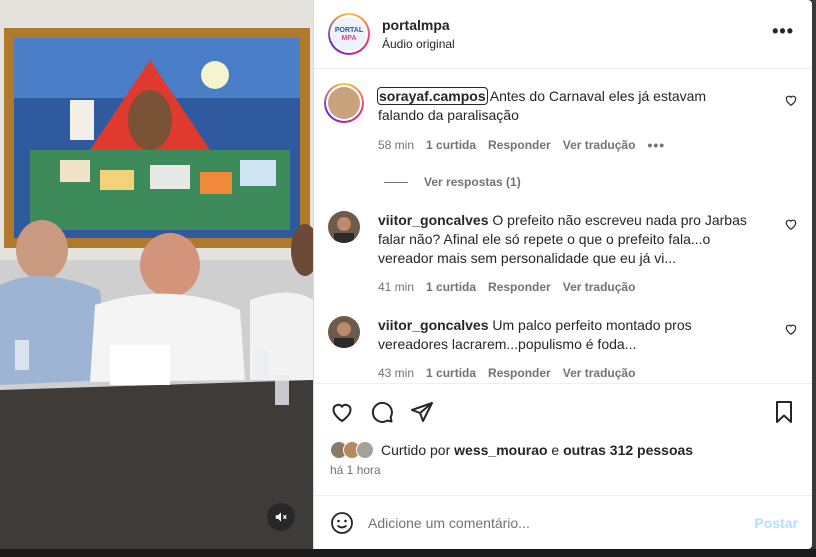 The height and width of the screenshot is (557, 816). Describe the element at coordinates (418, 44) in the screenshot. I see `audio-label: Áudio original` at that location.